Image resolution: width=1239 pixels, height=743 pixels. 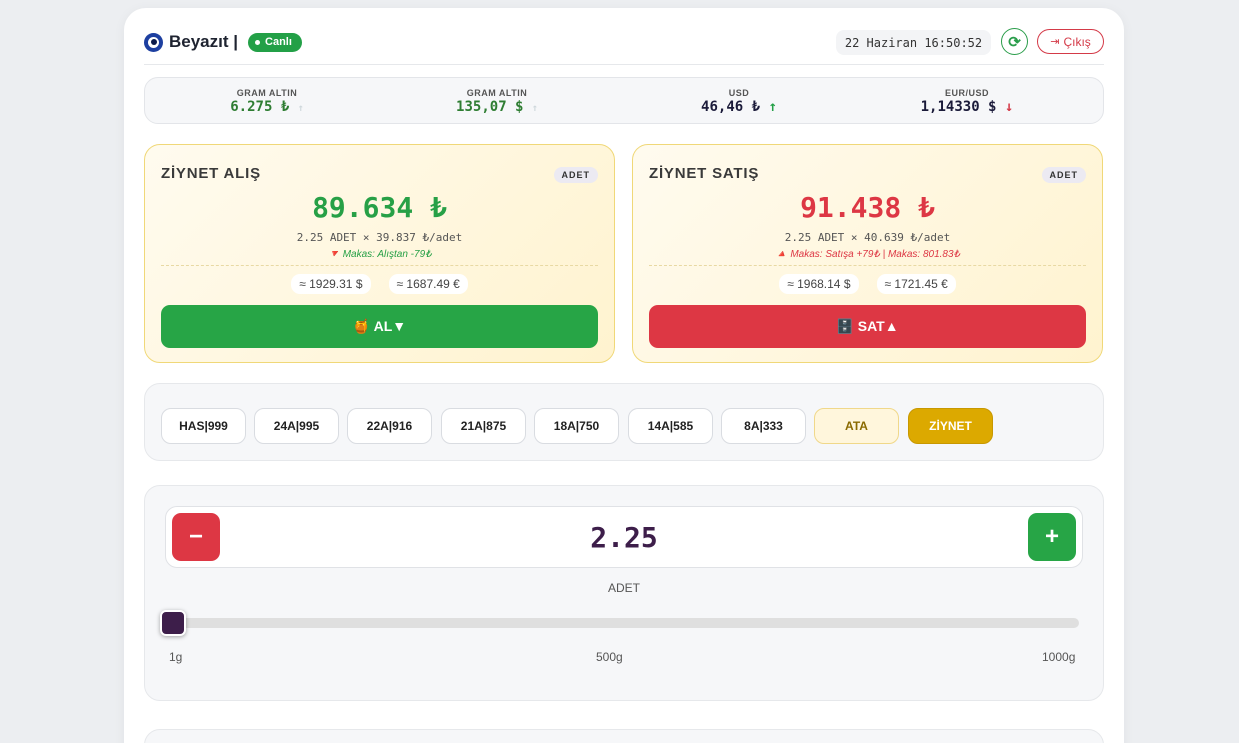 I want to click on ticker-value: 6.275 ₺, so click(x=260, y=107).